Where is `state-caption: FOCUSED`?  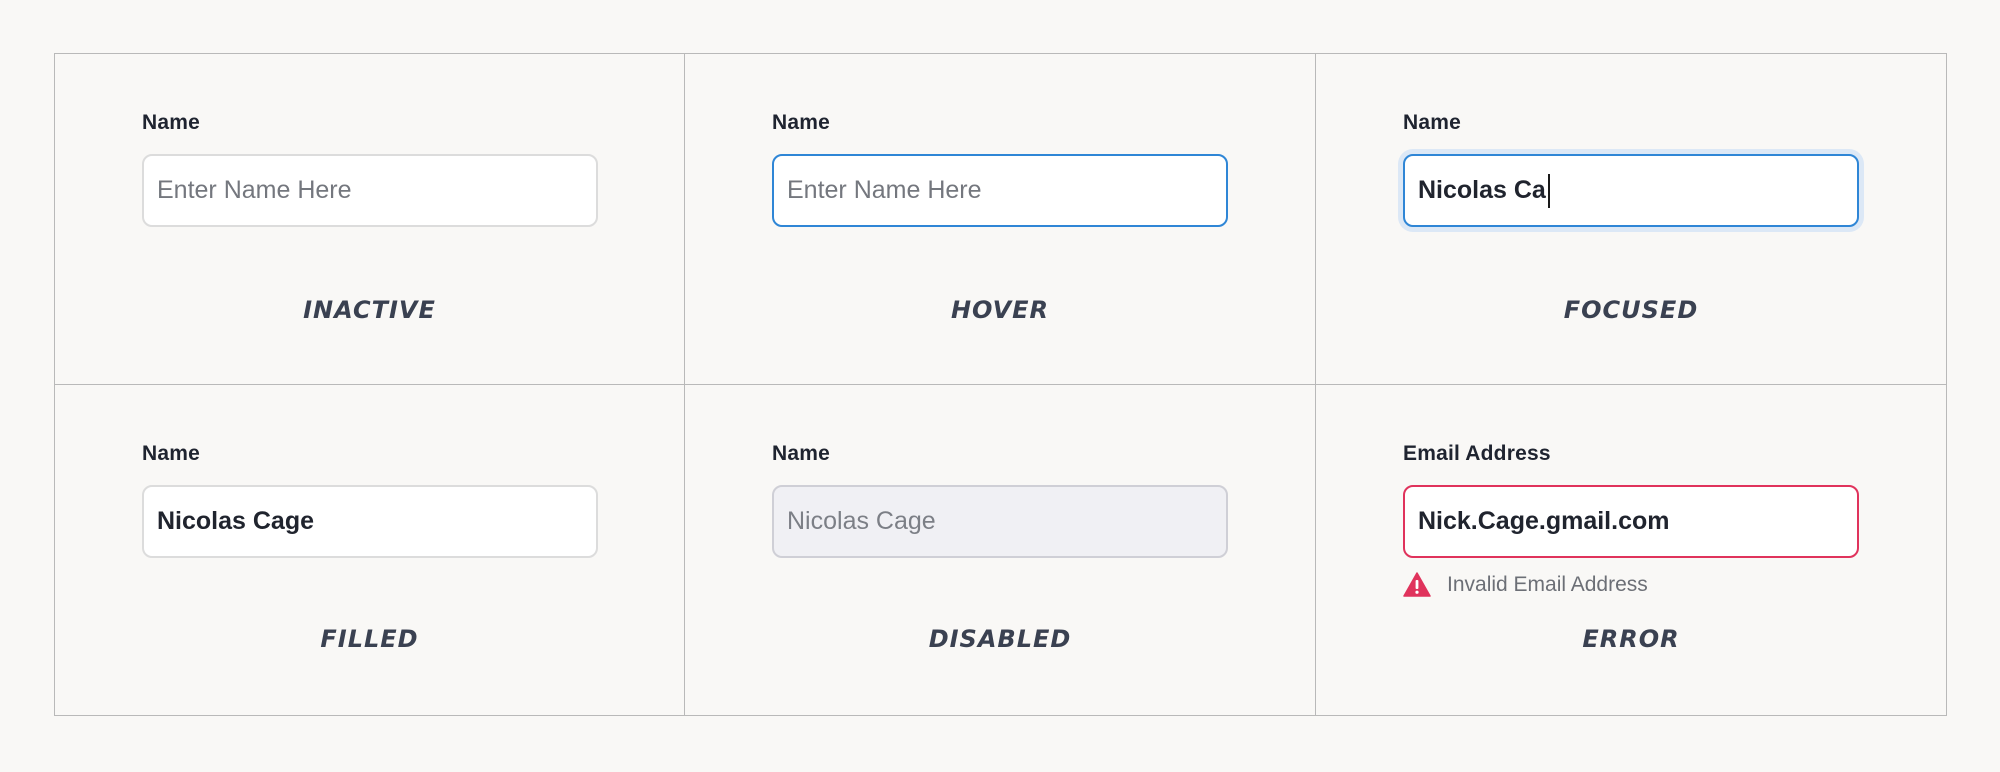 state-caption: FOCUSED is located at coordinates (1631, 310).